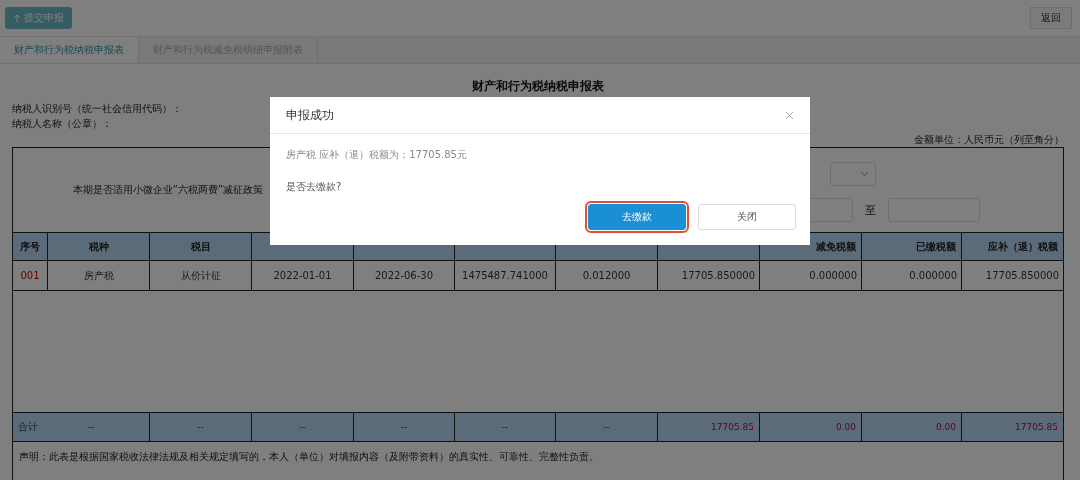 The height and width of the screenshot is (480, 1080). I want to click on table-cell: 房产税, so click(99, 276).